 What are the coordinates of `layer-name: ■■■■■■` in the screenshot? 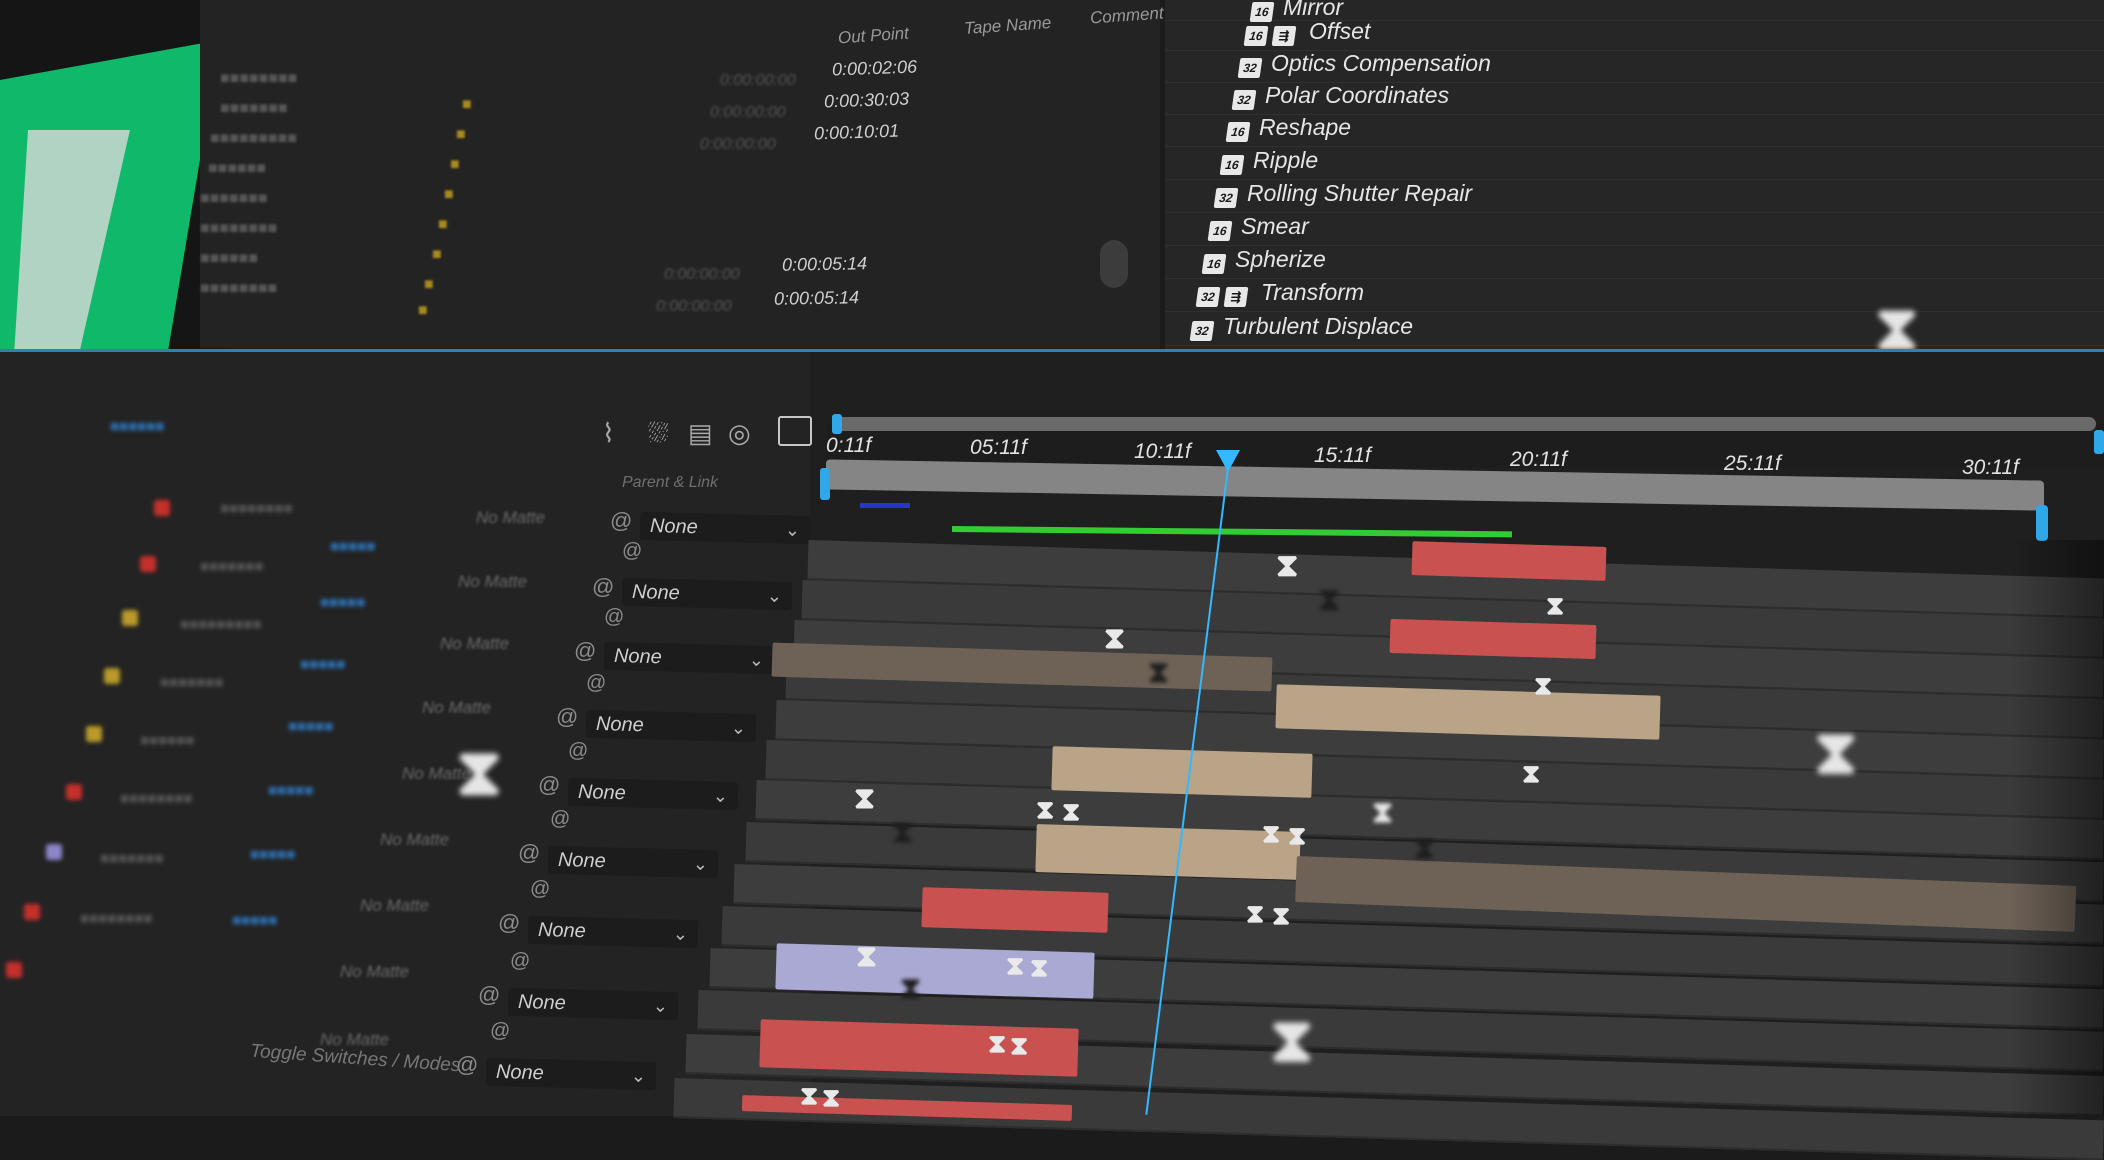 It's located at (167, 740).